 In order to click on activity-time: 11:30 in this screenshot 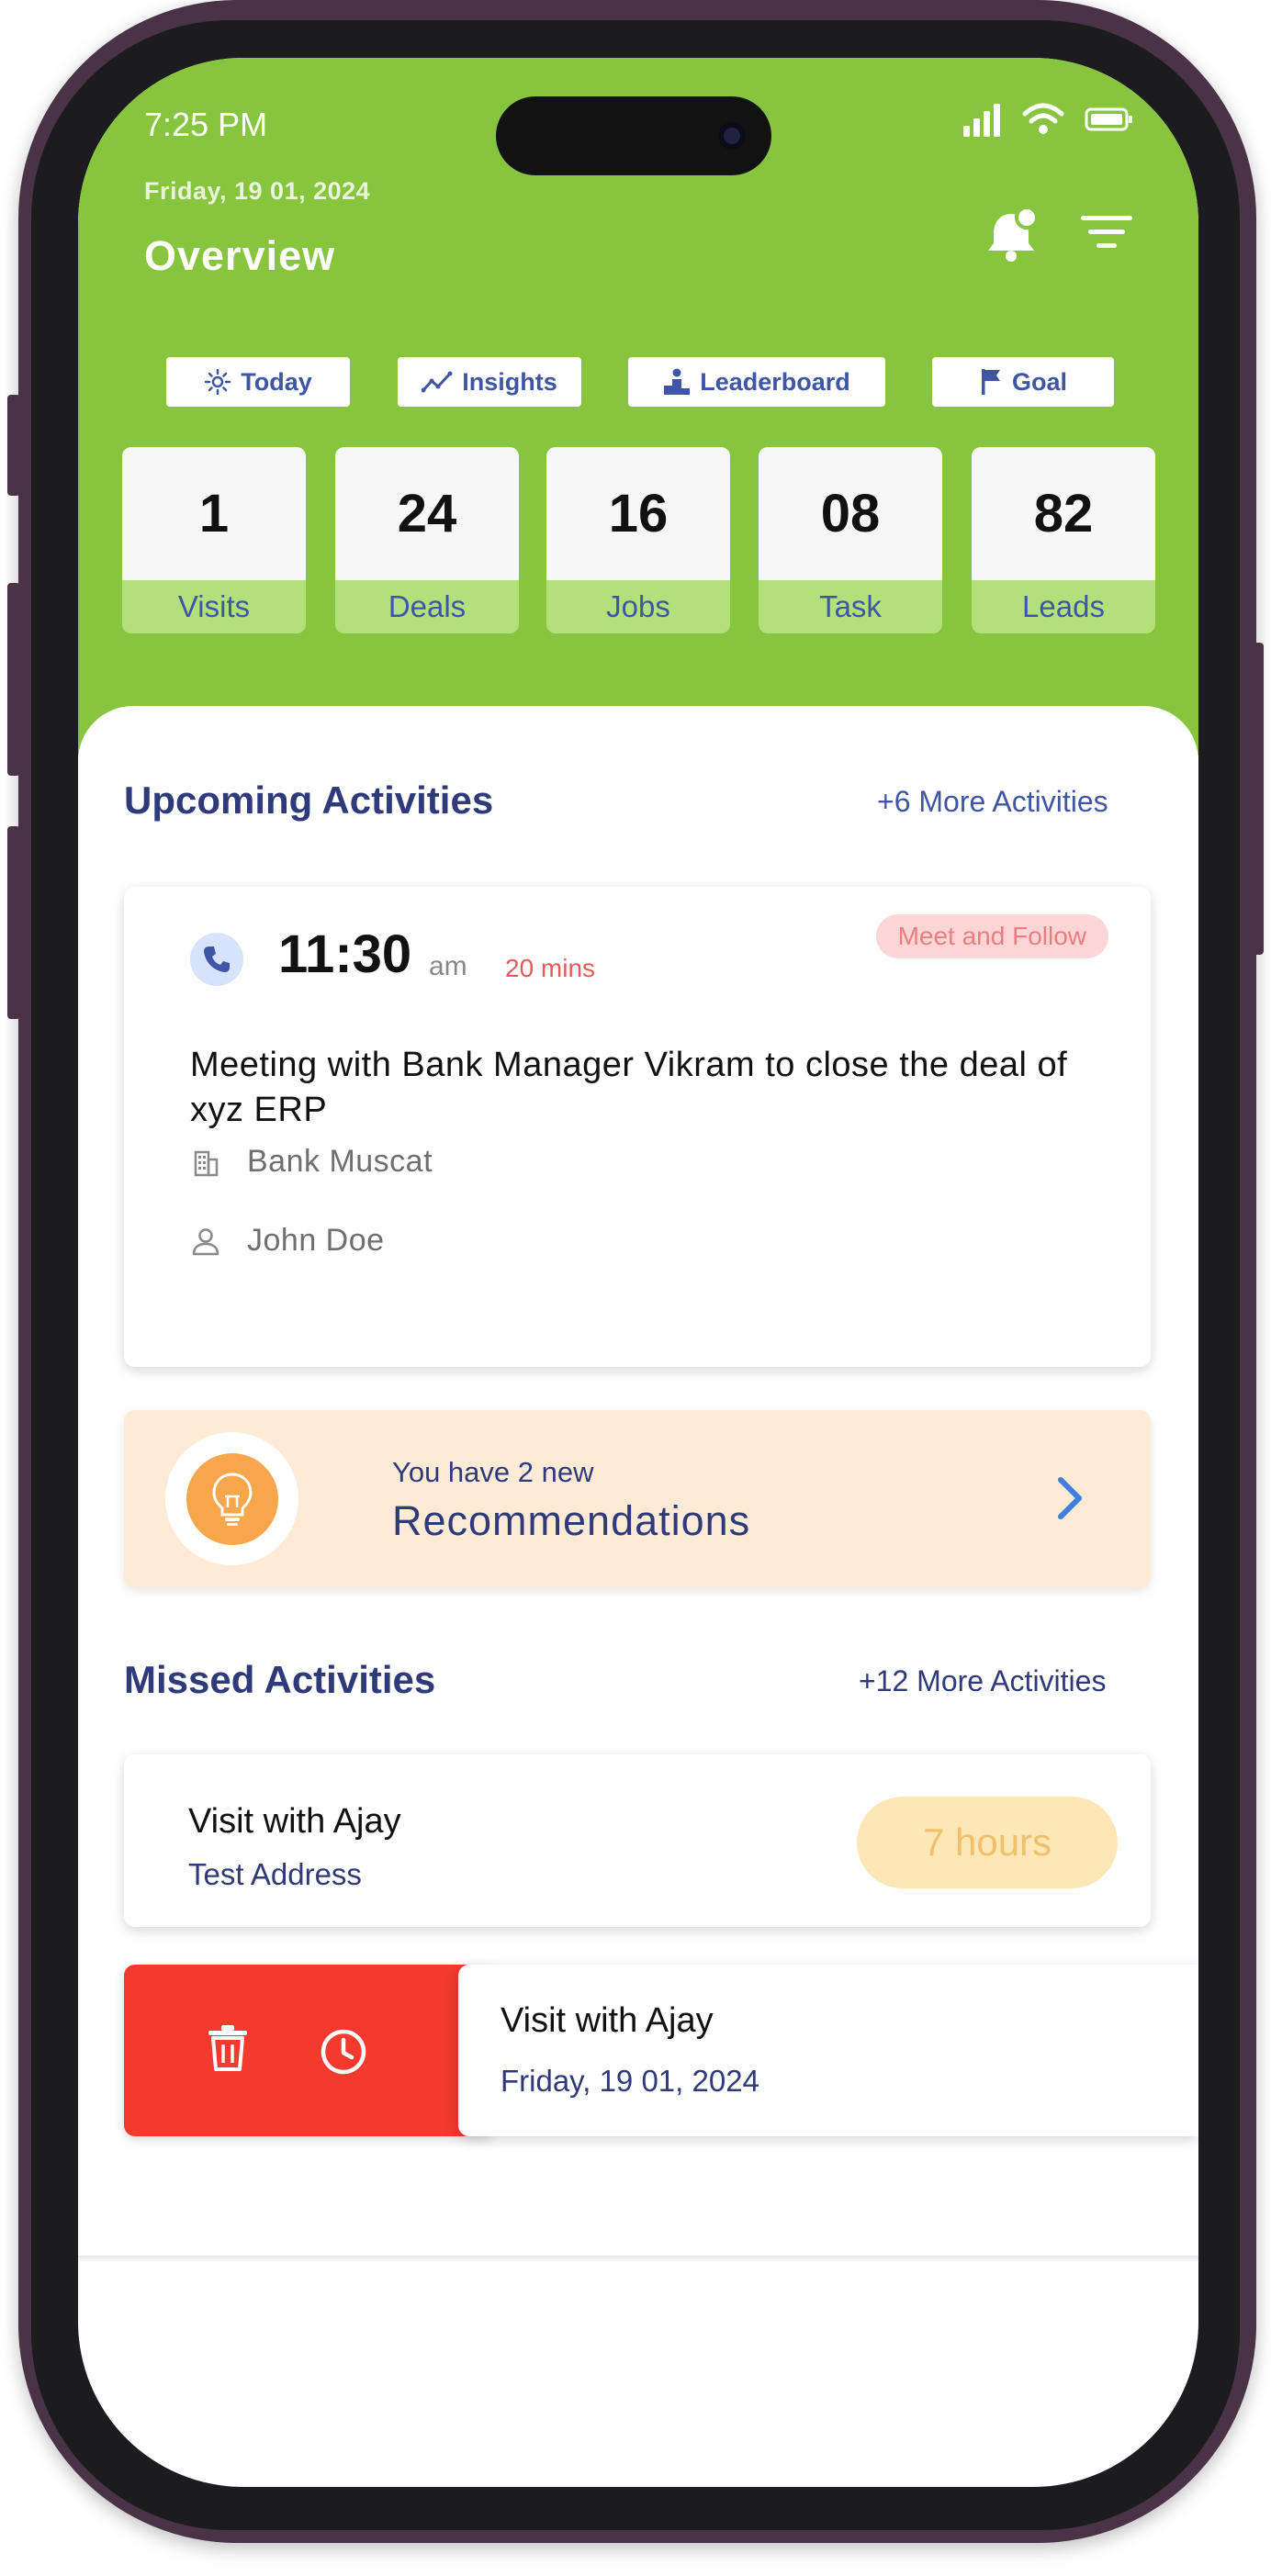, I will do `click(345, 954)`.